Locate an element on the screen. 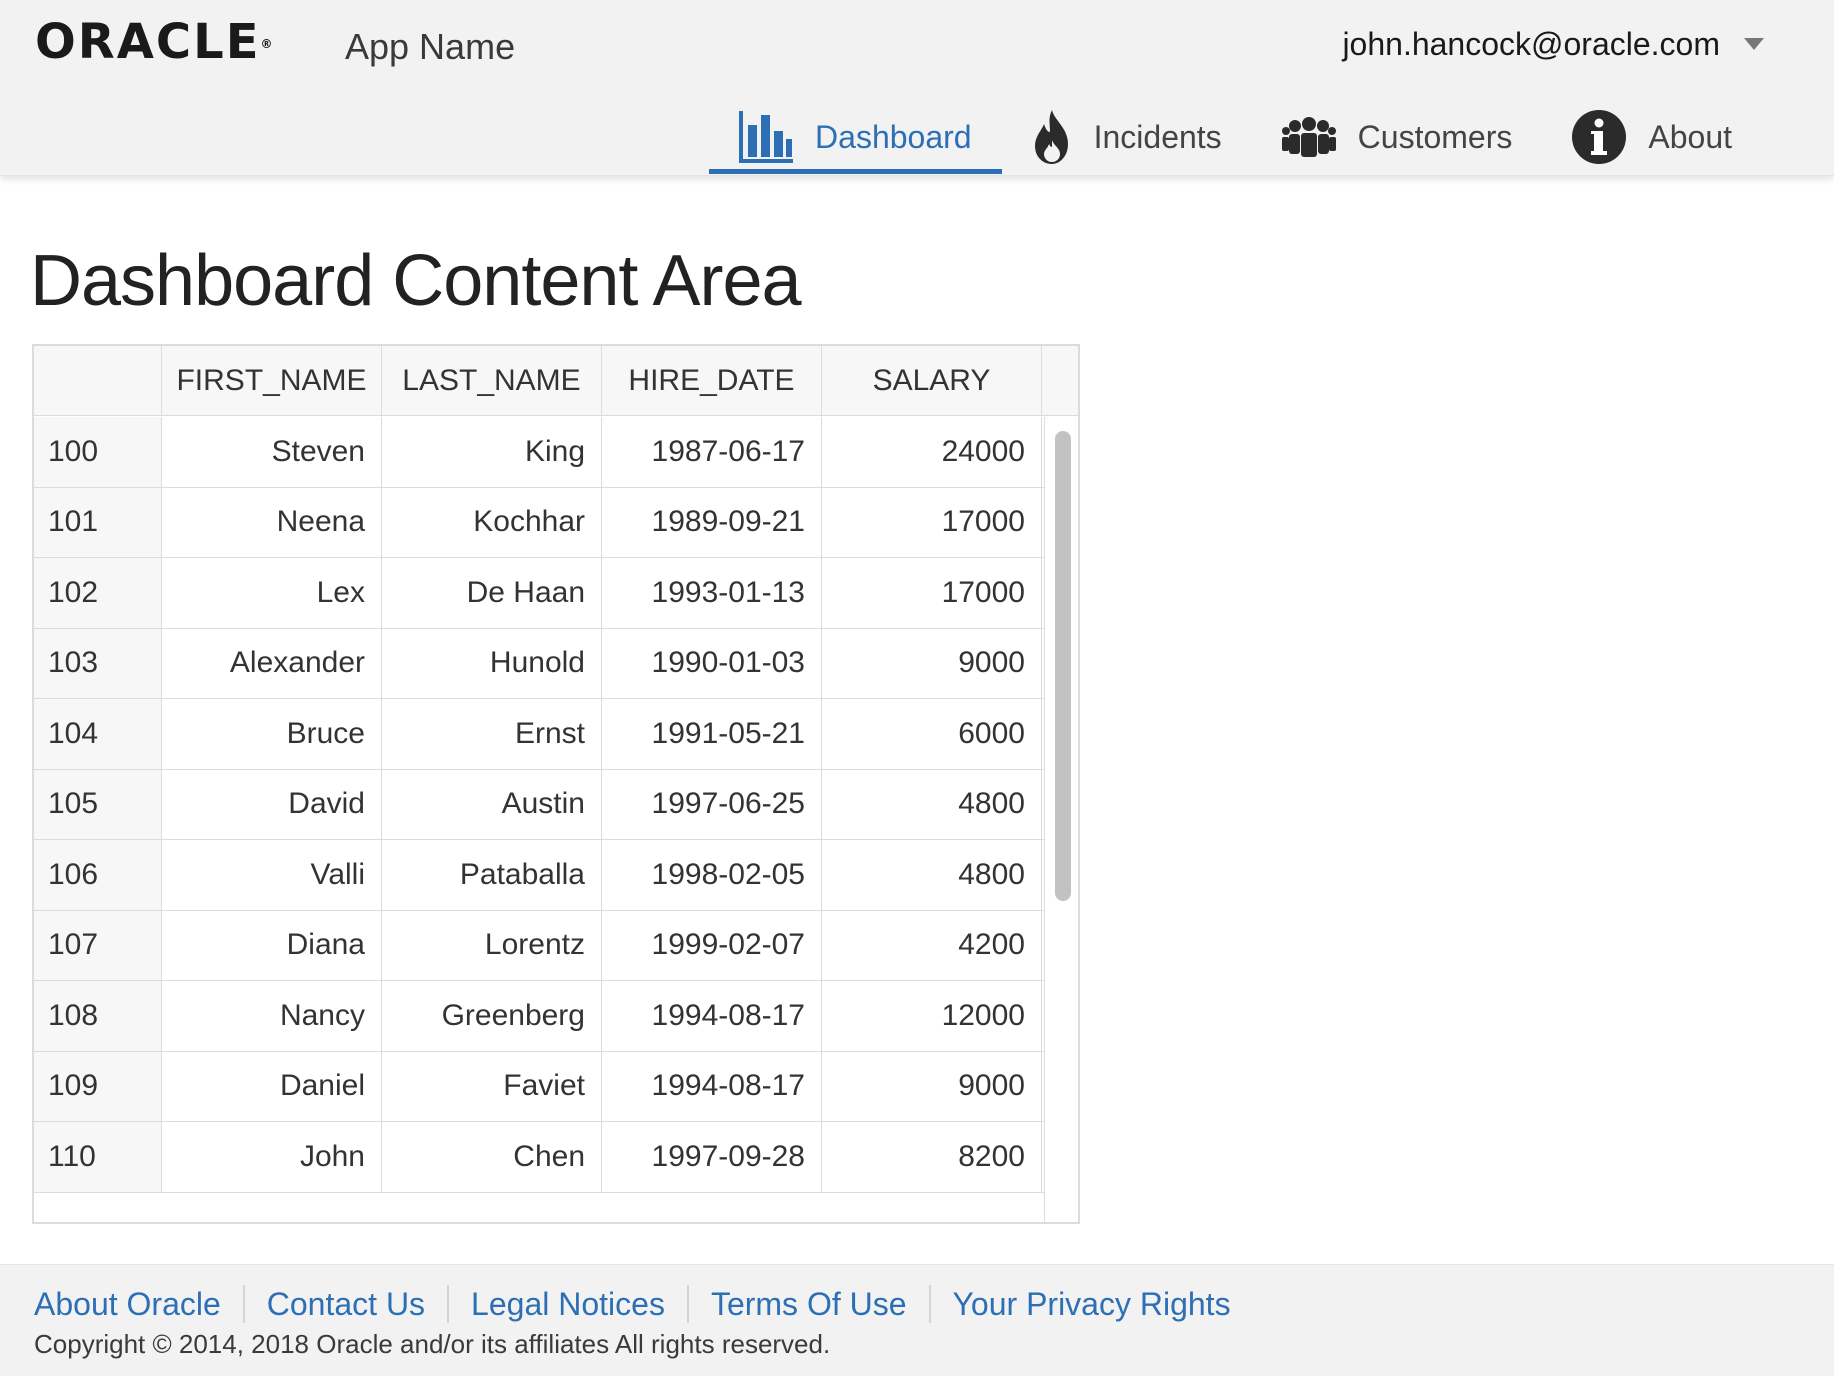  cell-hire-date: 1990-01-03 is located at coordinates (712, 663).